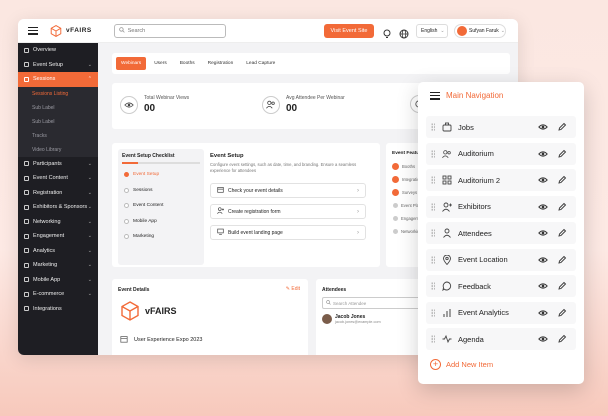 The image size is (608, 416). I want to click on sidebar-item-label: Networking, so click(47, 221).